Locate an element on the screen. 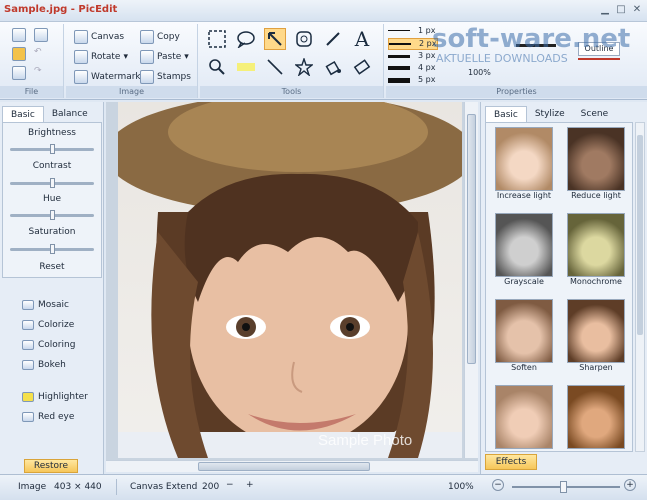  pencil-tool is located at coordinates (333, 39).